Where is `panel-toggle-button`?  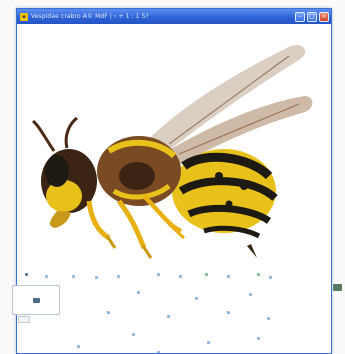
panel-toggle-button is located at coordinates (24, 319).